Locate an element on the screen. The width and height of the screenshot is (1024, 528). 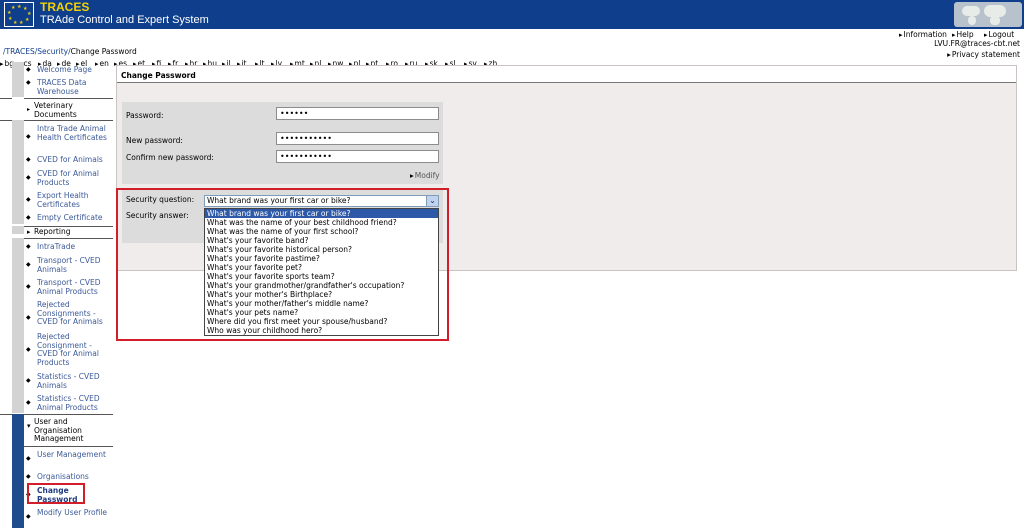
modify-link: Modify is located at coordinates (425, 175).